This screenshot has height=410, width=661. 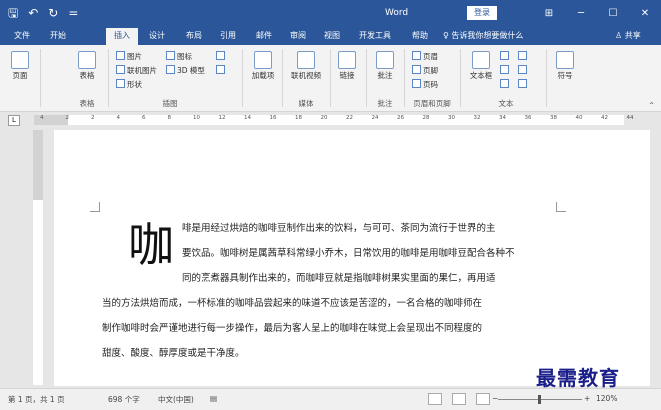 I want to click on ruler-tick-label: 24, so click(x=375, y=118).